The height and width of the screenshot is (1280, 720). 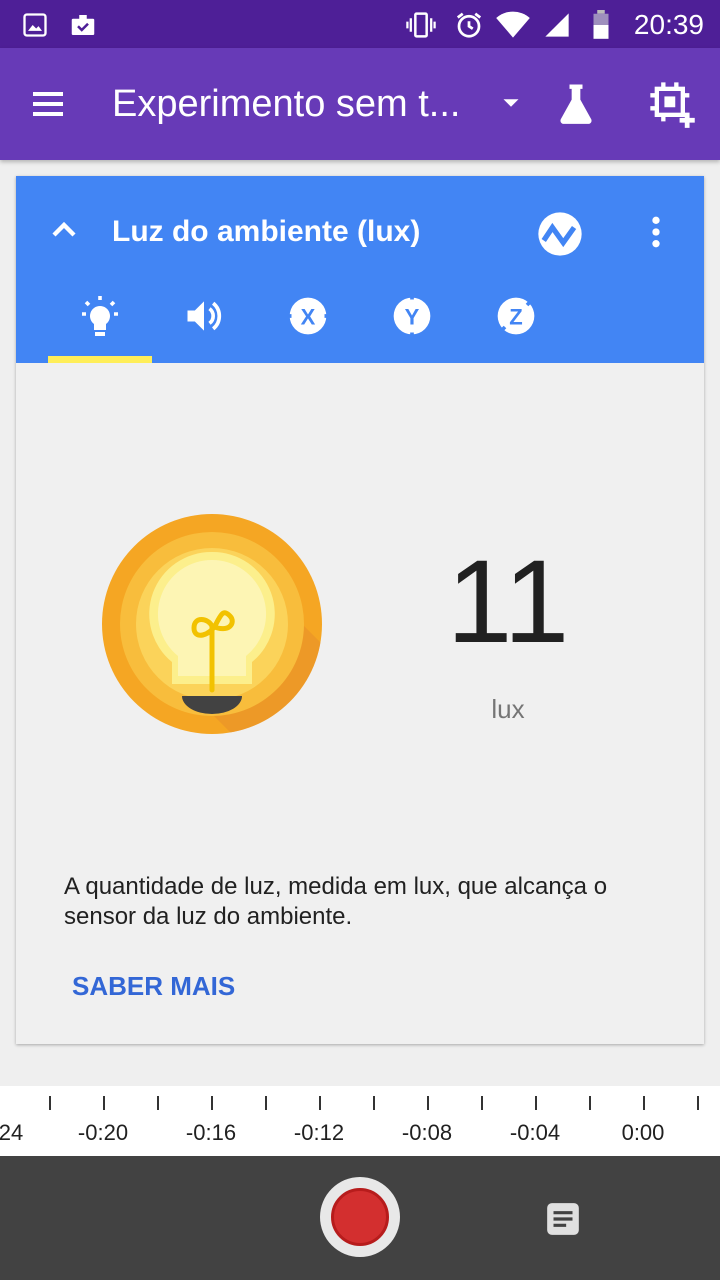 I want to click on record-button, so click(x=360, y=1217).